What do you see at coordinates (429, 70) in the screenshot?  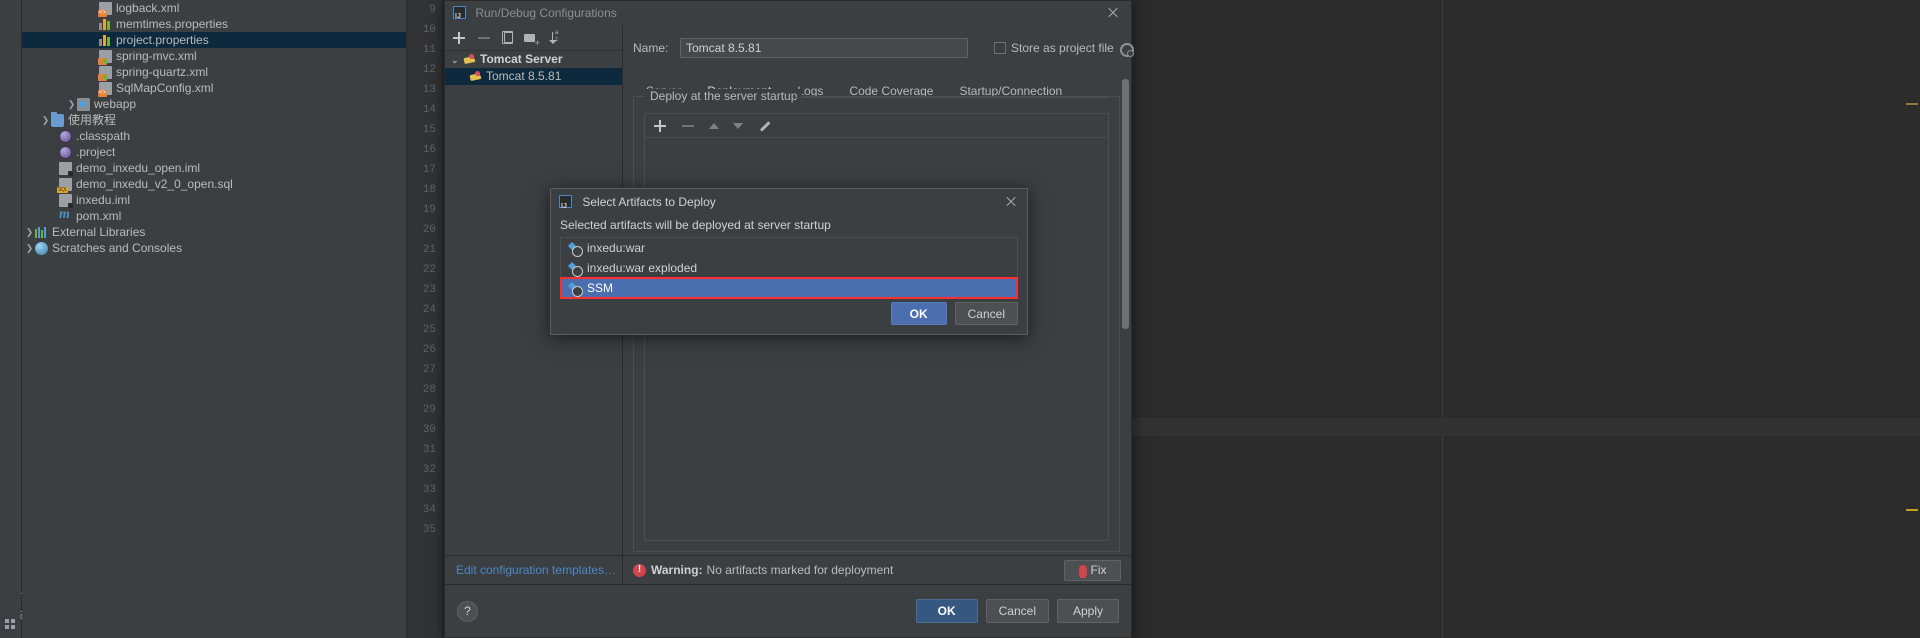 I see `line-number: 12` at bounding box center [429, 70].